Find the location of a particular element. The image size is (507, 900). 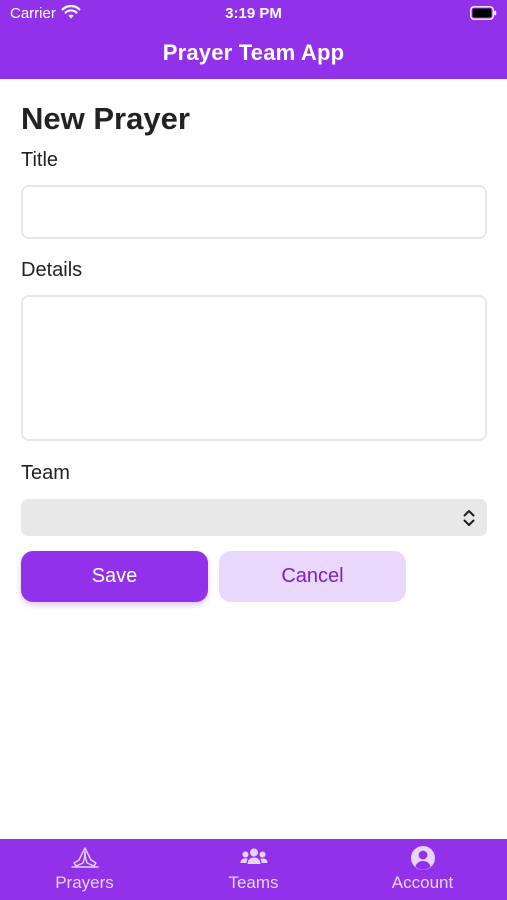

app-title: Prayer Team App is located at coordinates (253, 52).